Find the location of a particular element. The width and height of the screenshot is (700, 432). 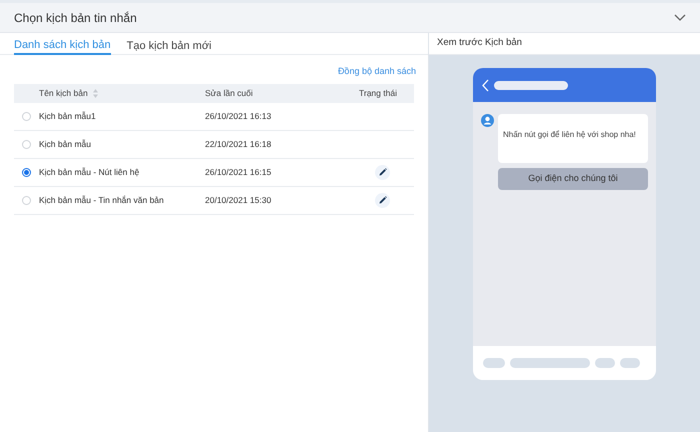

call-button: Gọi điện cho chúng tôi is located at coordinates (573, 179).